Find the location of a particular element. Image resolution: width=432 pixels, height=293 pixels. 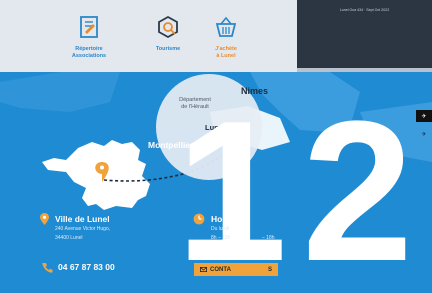

hours-line-1: Du lundi is located at coordinates (220, 229).